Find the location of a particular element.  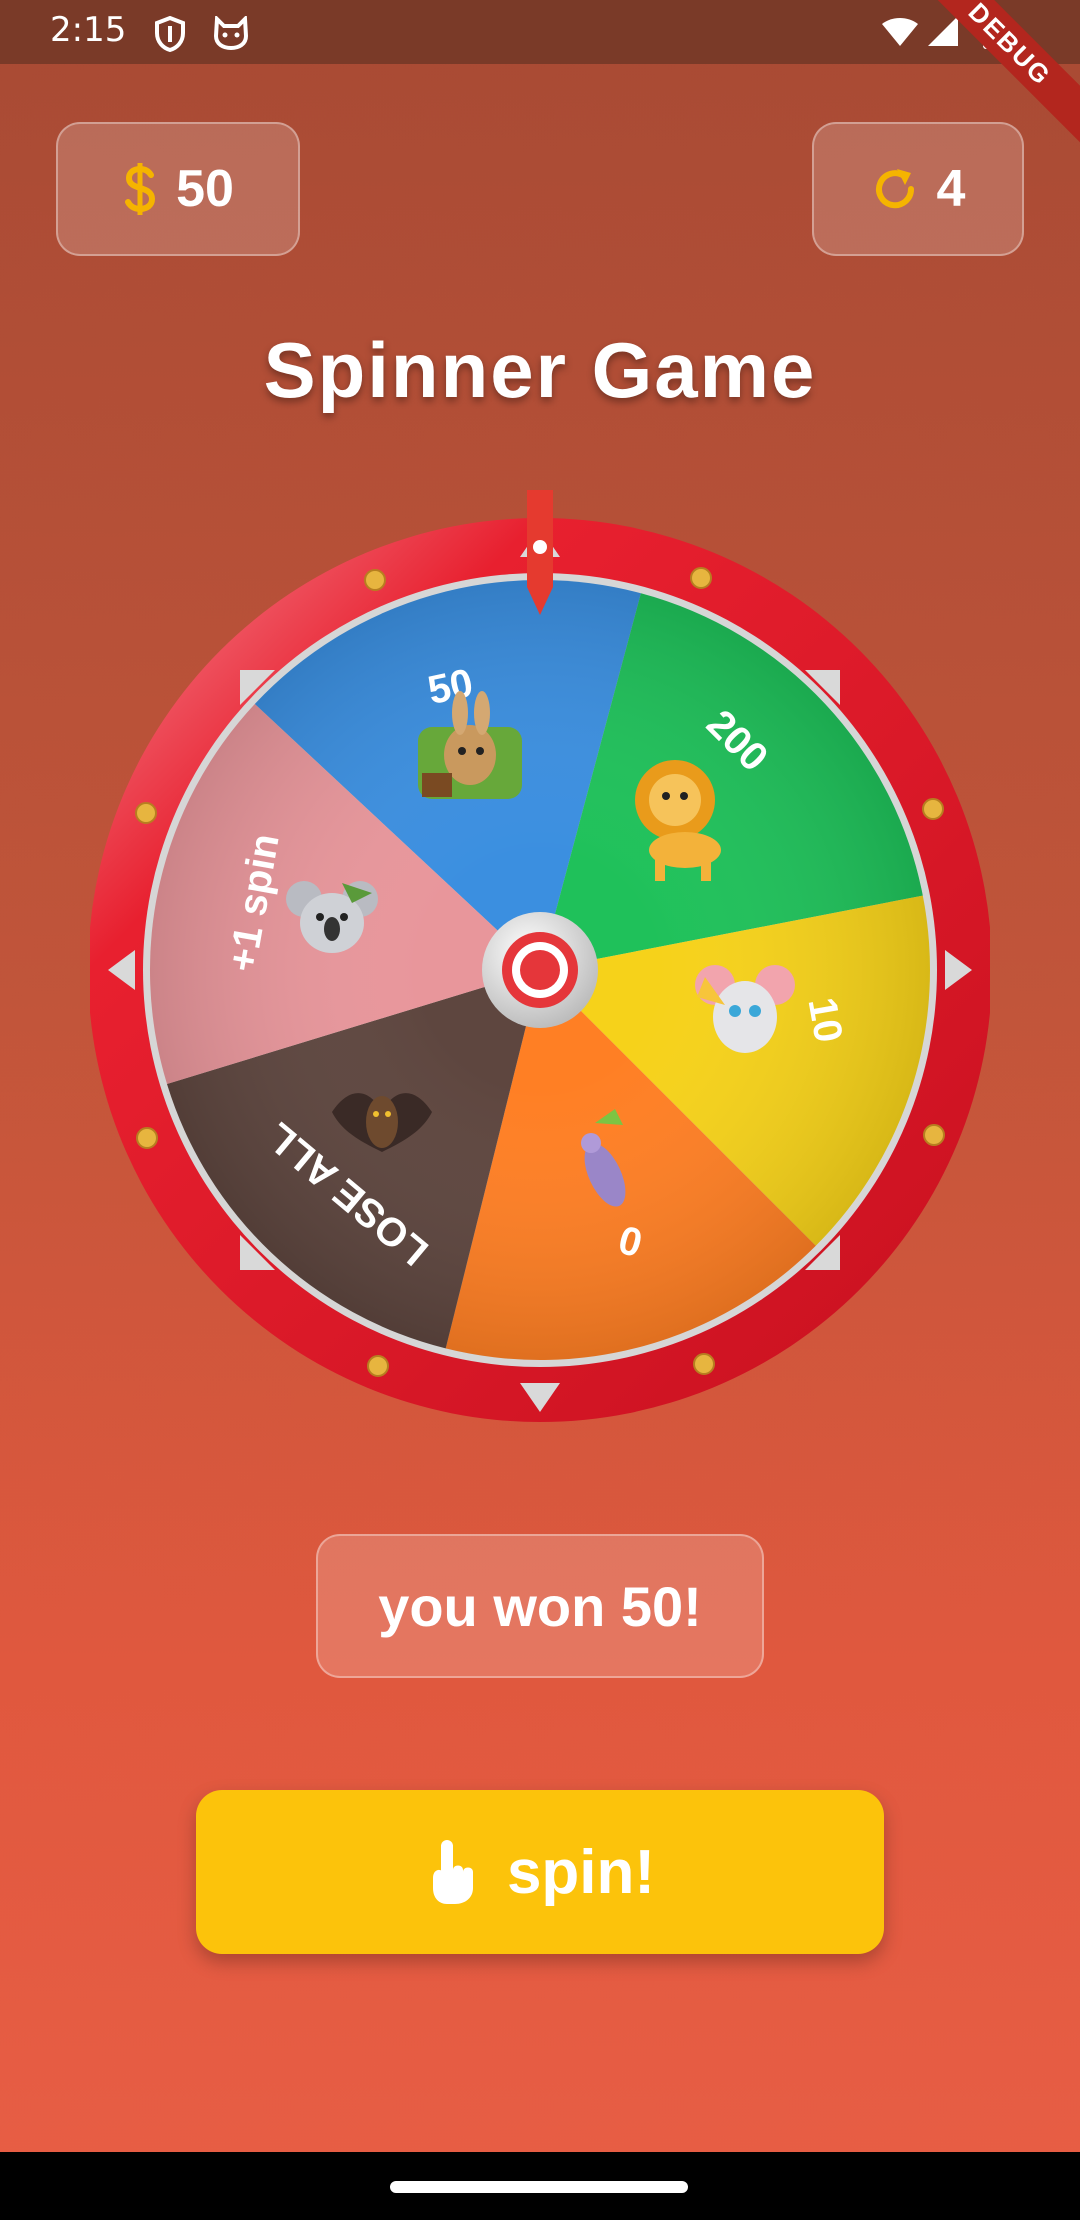

refresh-icon is located at coordinates (894, 189).